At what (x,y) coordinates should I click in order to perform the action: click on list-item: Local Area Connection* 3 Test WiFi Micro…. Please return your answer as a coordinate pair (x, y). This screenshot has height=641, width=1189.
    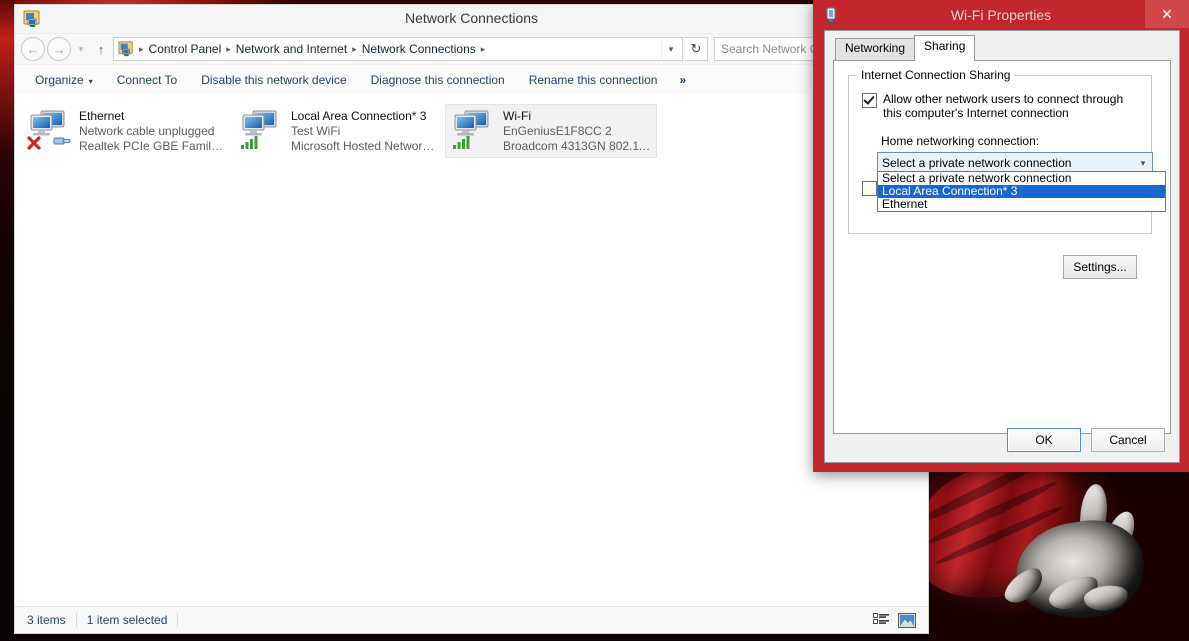
    Looking at the image, I should click on (339, 131).